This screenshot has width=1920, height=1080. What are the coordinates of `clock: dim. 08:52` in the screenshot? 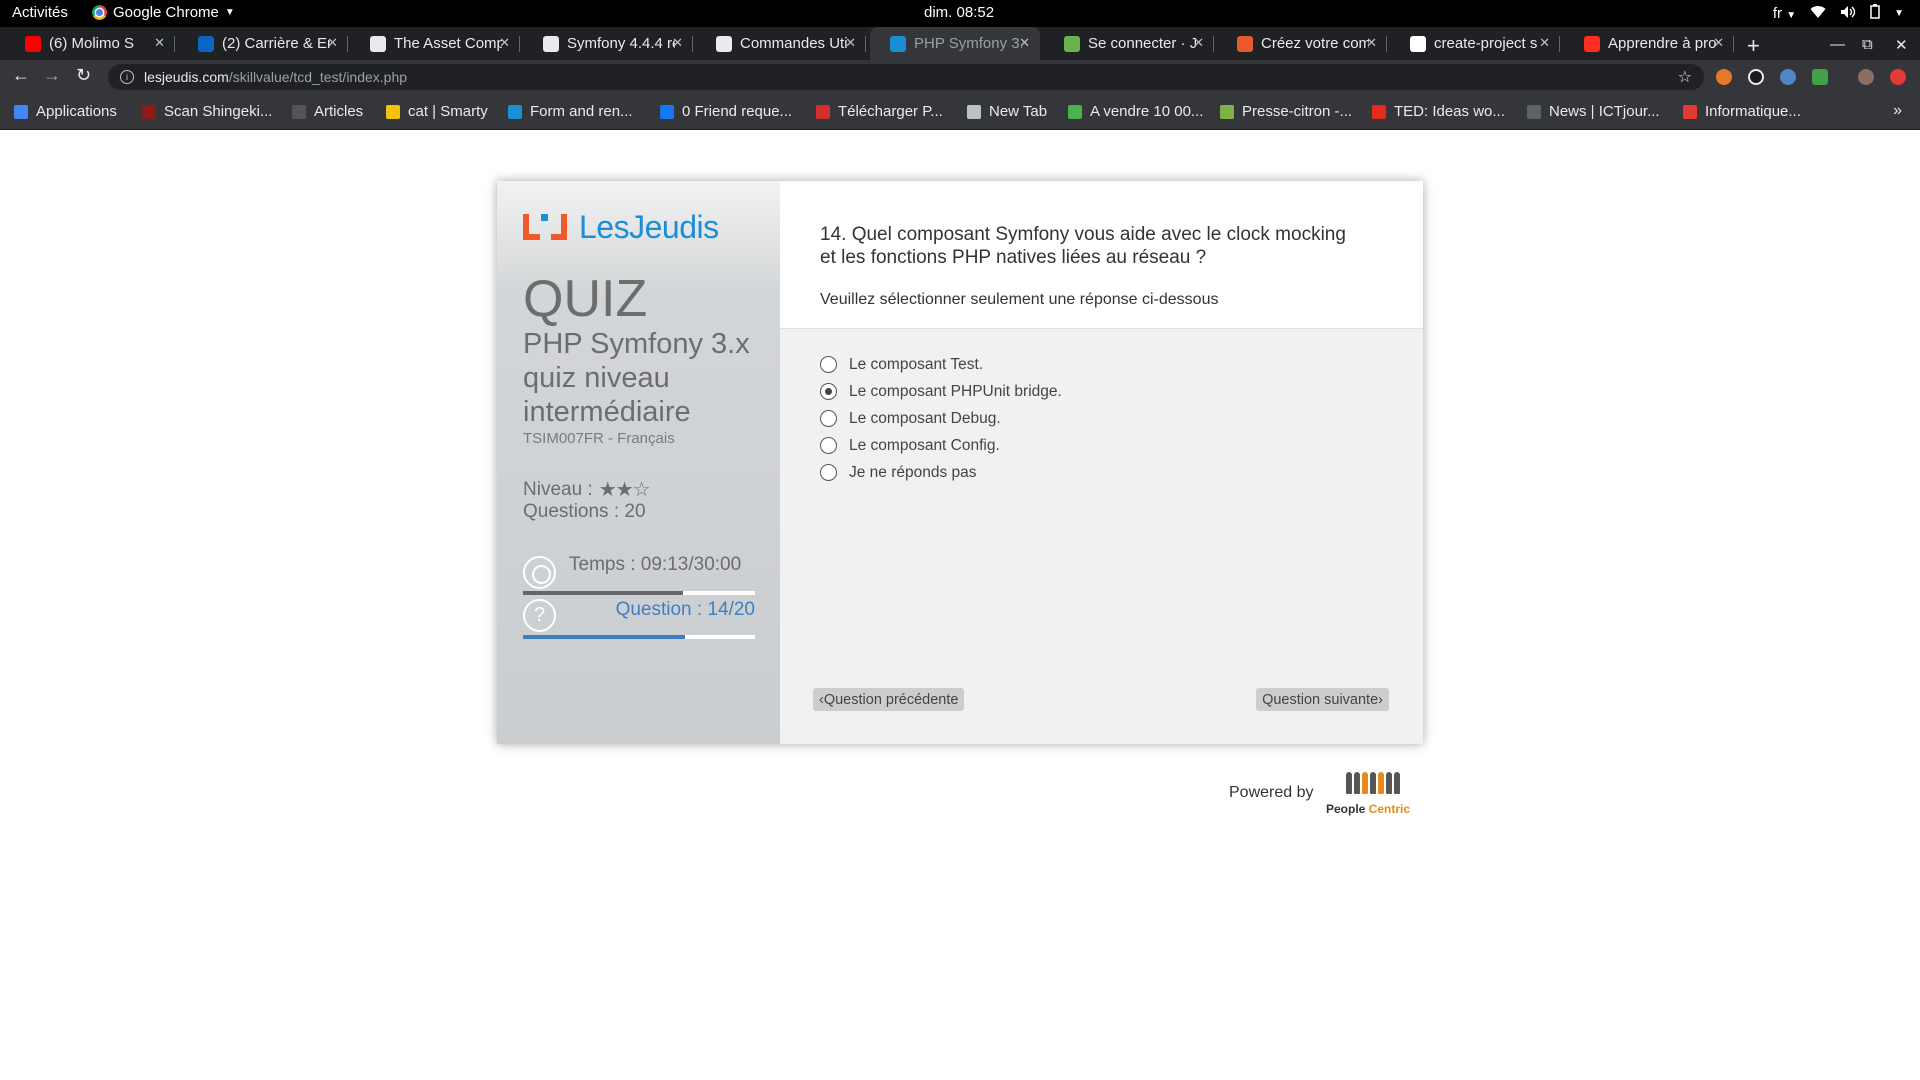 It's located at (959, 12).